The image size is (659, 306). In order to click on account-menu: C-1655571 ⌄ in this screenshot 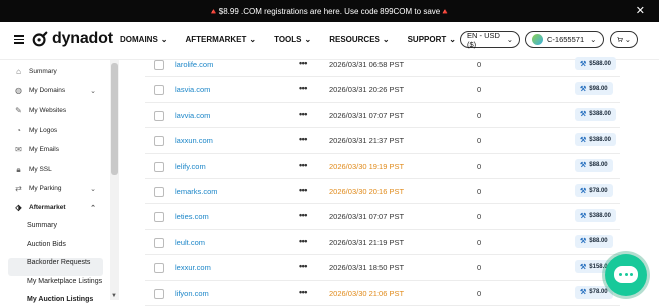, I will do `click(564, 39)`.